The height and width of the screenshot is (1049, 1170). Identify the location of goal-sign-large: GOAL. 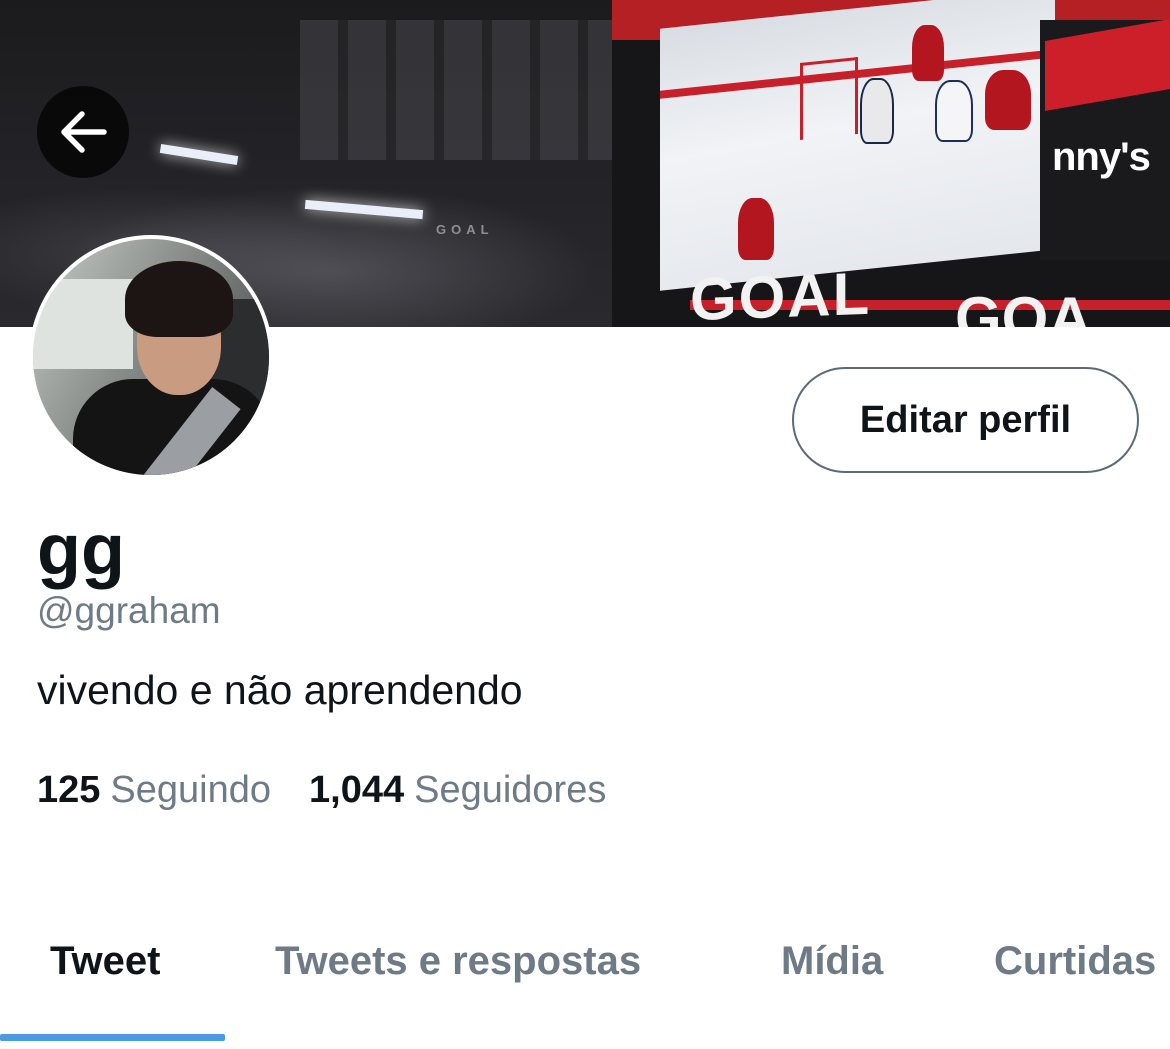
(781, 293).